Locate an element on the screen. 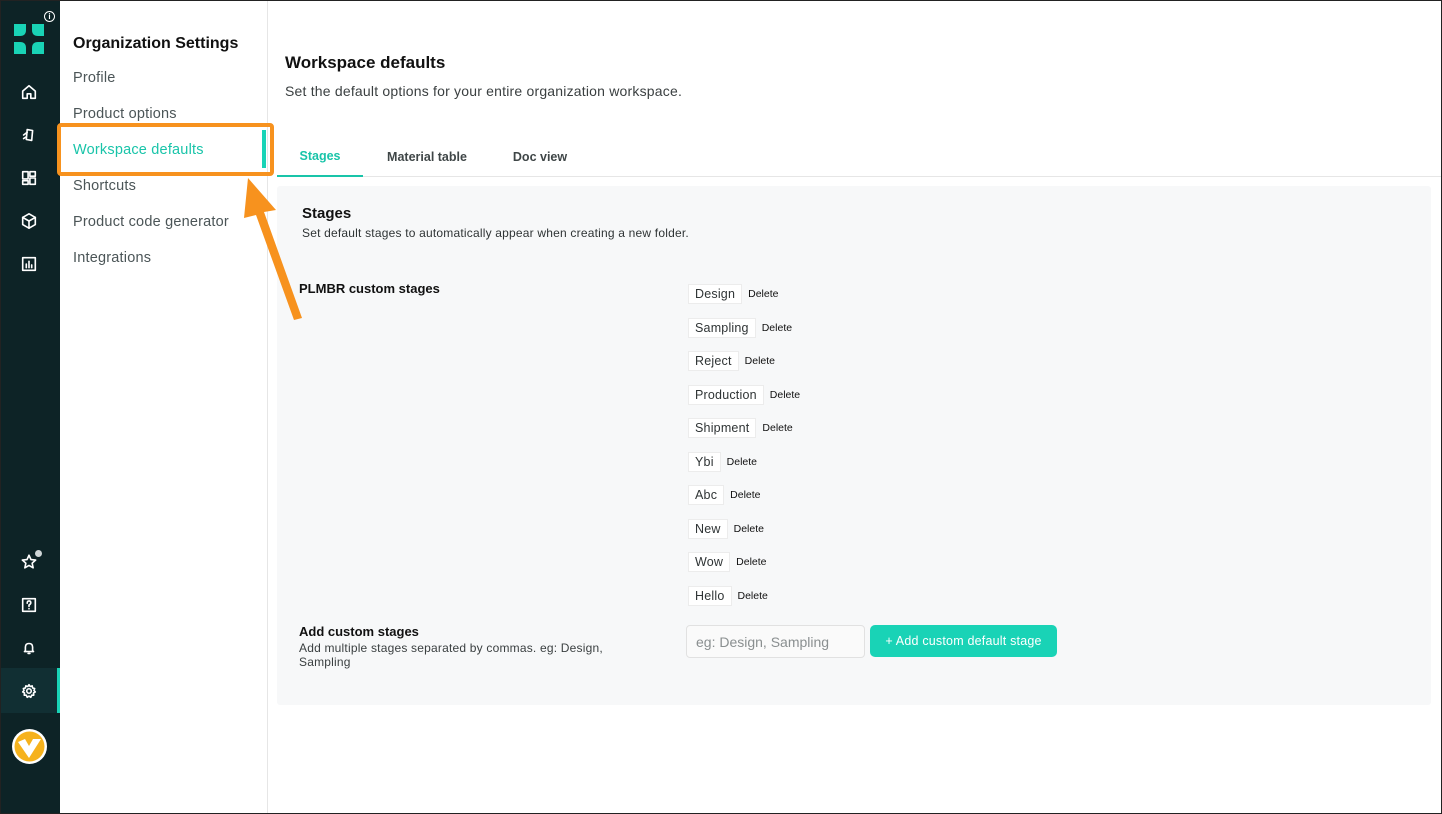 This screenshot has width=1442, height=814. stage-item: New Delete is located at coordinates (726, 529).